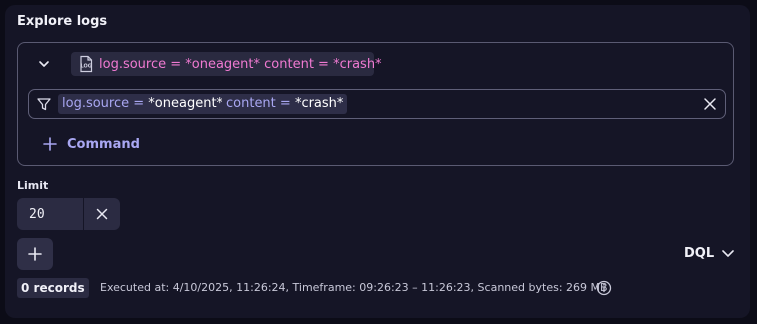 This screenshot has height=324, width=757. I want to click on log-icon-text: LOG, so click(86, 67).